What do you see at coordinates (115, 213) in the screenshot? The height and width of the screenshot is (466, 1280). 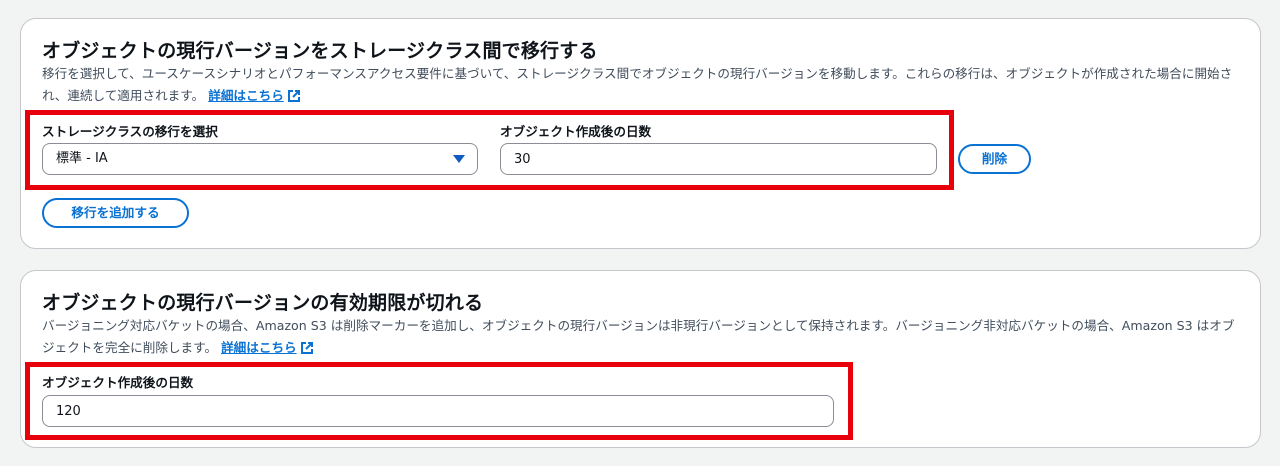 I see `add-transition-button: 移行を追加する` at bounding box center [115, 213].